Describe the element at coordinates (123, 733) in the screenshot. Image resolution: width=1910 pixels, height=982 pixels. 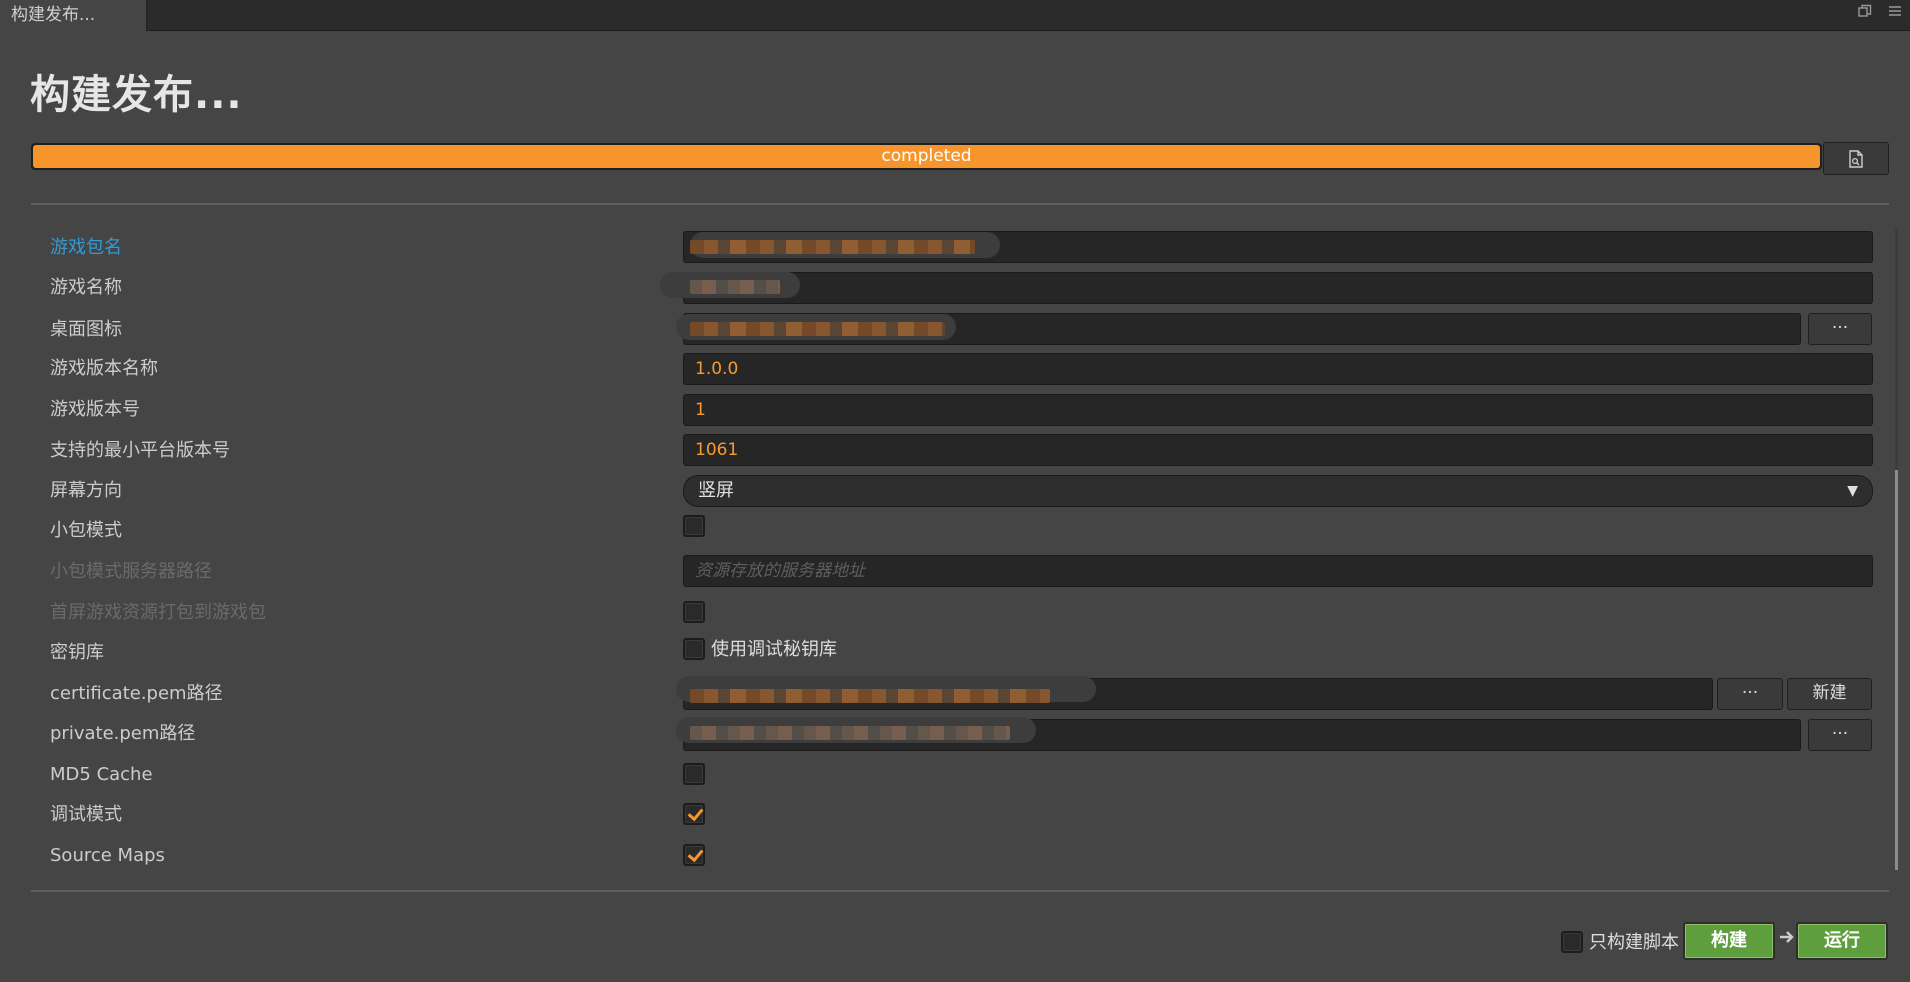
I see `label-private-path: private.pem路径` at that location.